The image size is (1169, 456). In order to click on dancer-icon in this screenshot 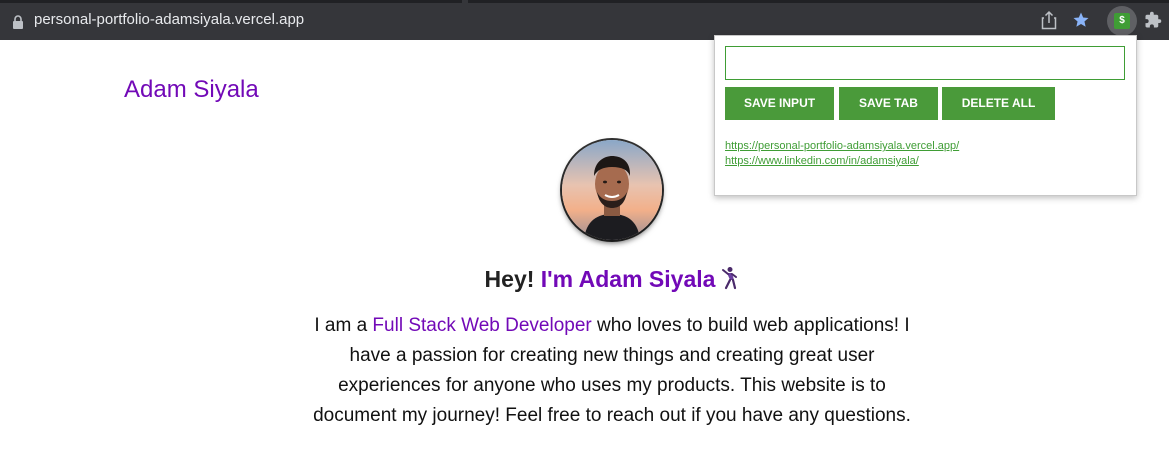, I will do `click(730, 278)`.